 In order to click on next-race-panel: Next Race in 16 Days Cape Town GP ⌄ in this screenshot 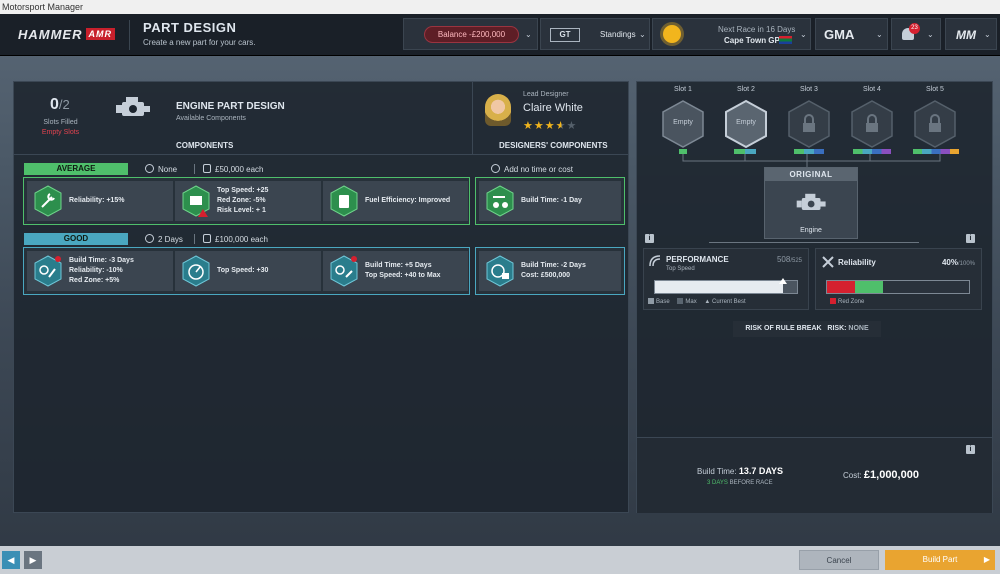, I will do `click(731, 34)`.